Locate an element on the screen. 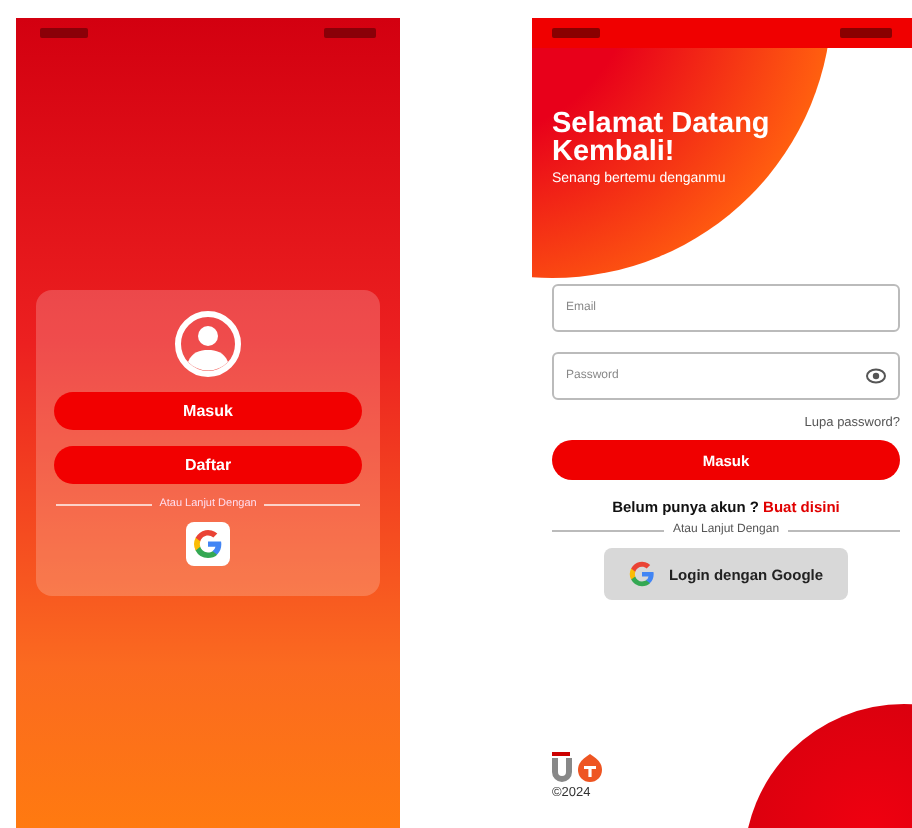 The image size is (912, 828). eye-icon is located at coordinates (876, 376).